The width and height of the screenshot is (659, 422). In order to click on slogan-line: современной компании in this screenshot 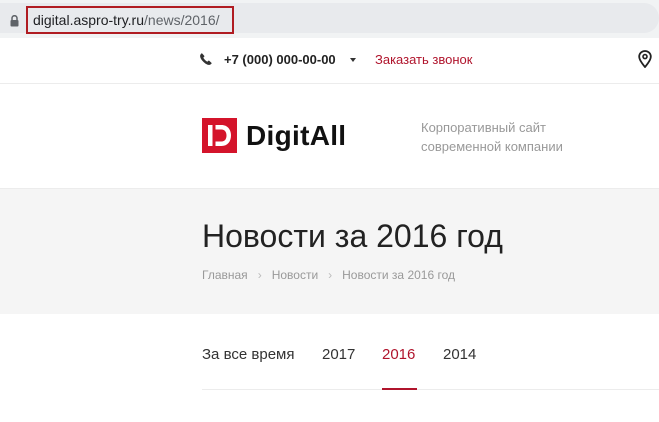, I will do `click(492, 146)`.